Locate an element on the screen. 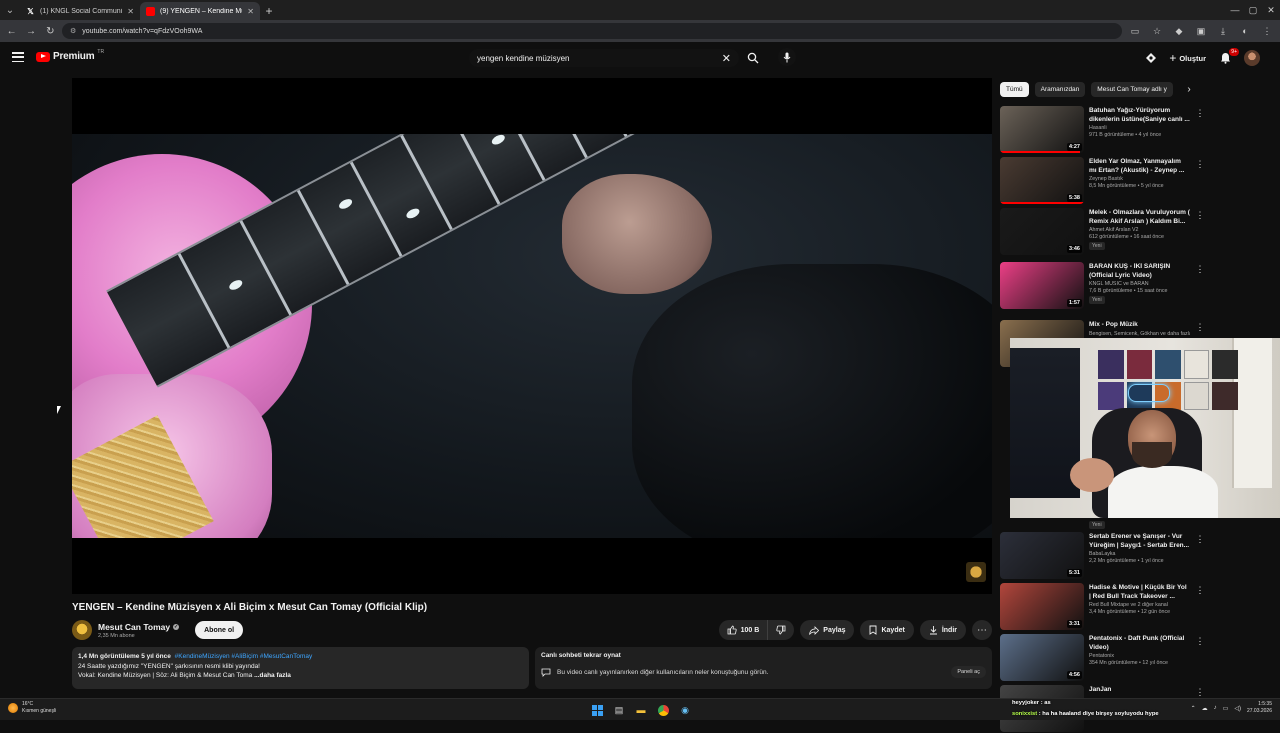  chip-all: Tümü is located at coordinates (1014, 89).